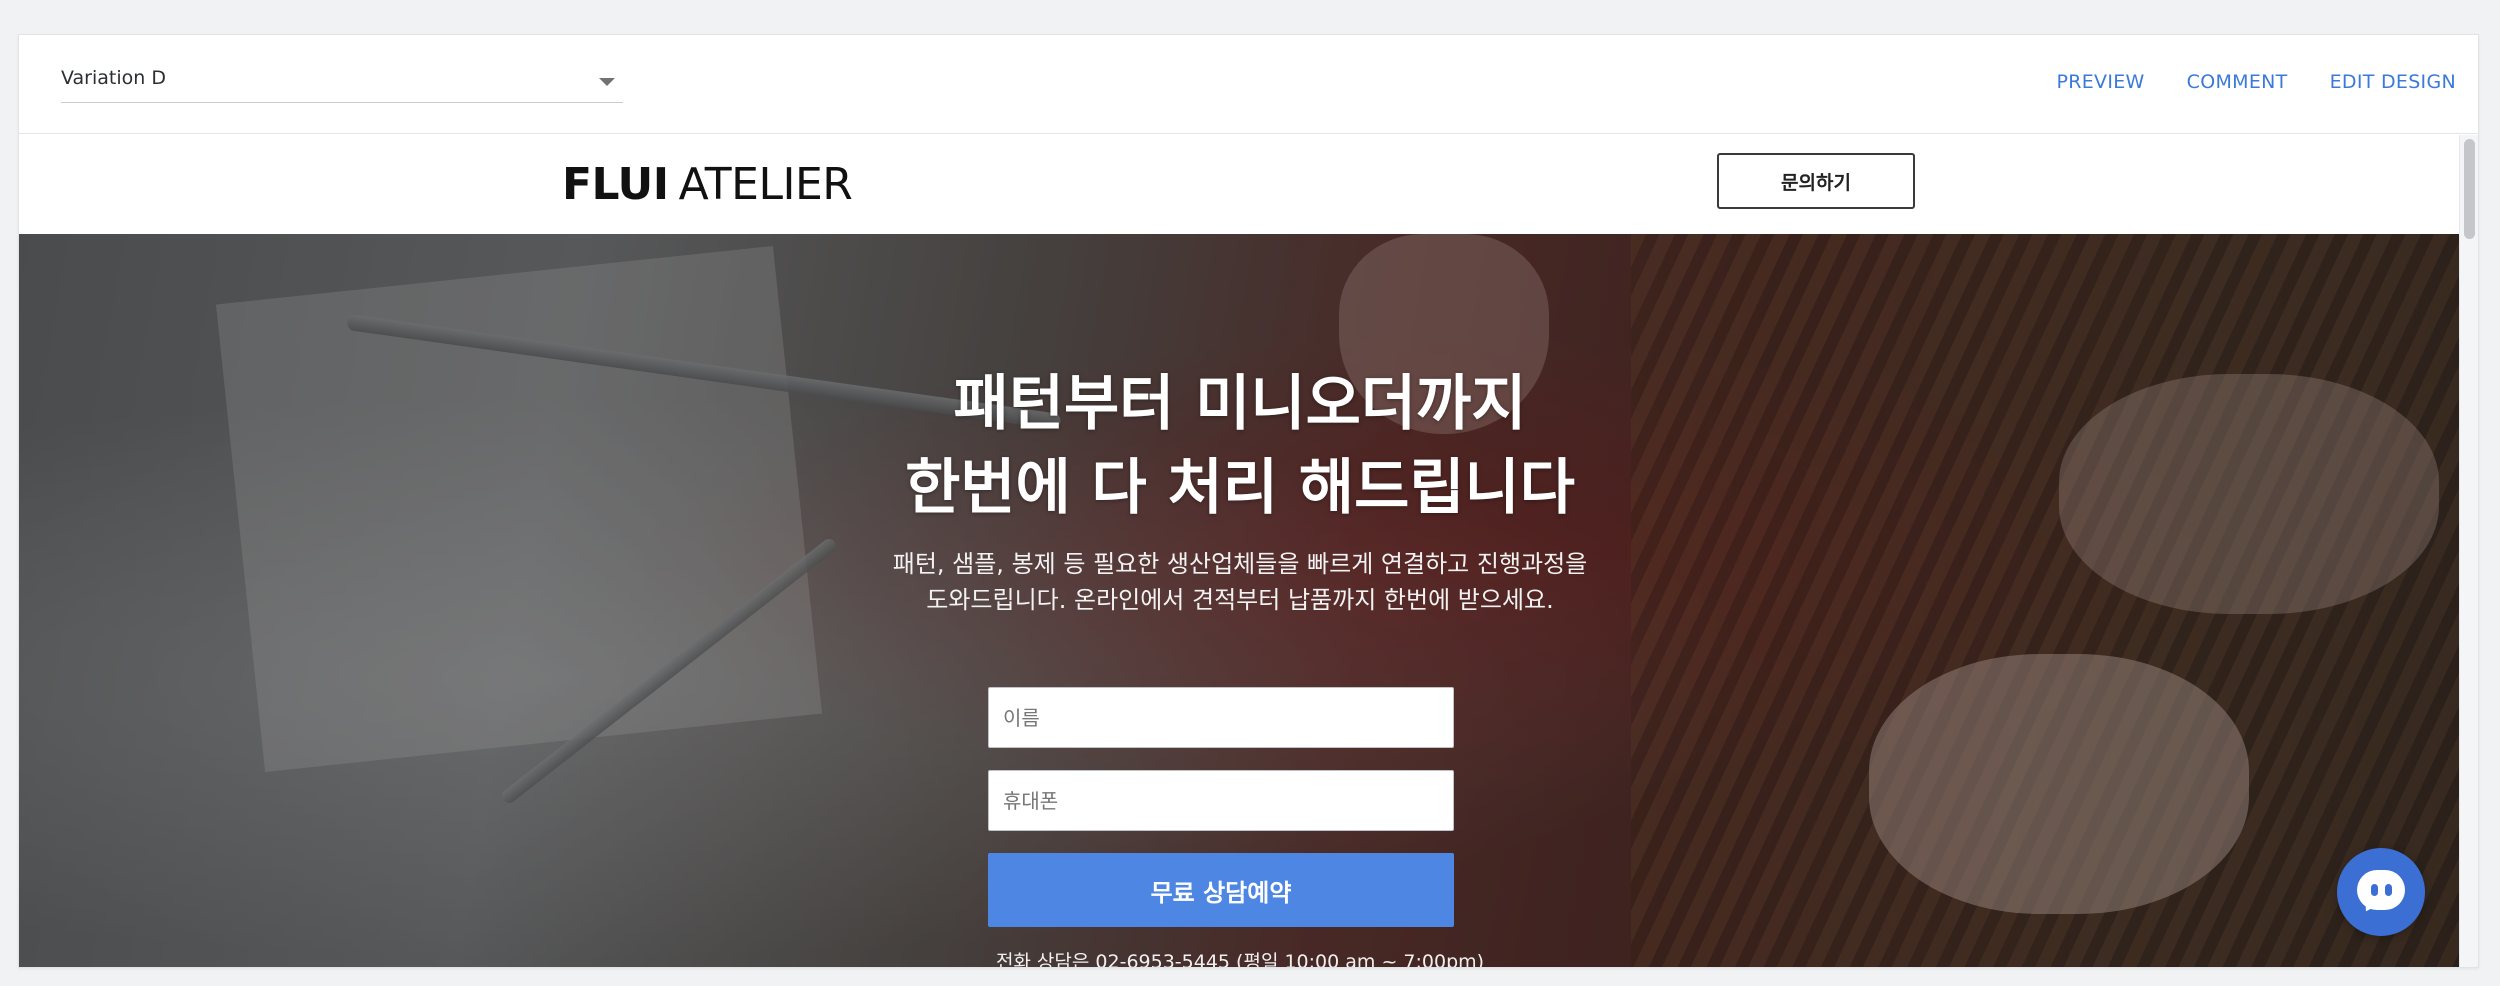  I want to click on edit-design-link: EDIT DESIGN, so click(2393, 82).